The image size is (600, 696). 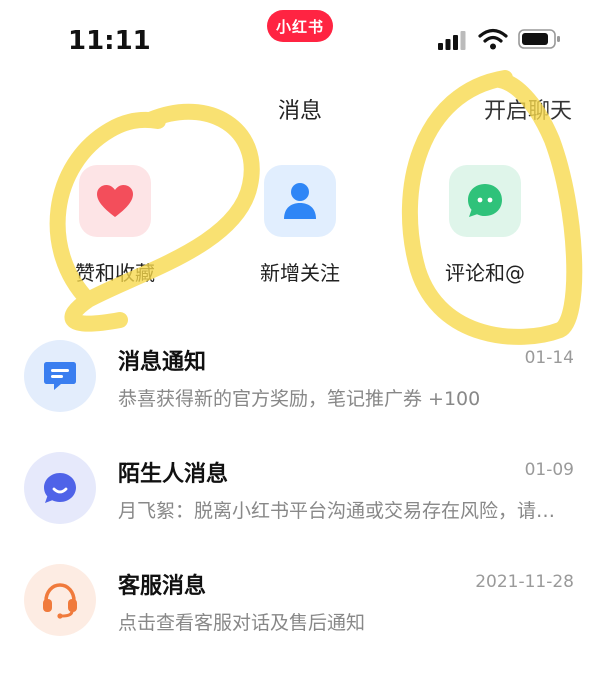 What do you see at coordinates (300, 26) in the screenshot?
I see `app-badge: 小红书` at bounding box center [300, 26].